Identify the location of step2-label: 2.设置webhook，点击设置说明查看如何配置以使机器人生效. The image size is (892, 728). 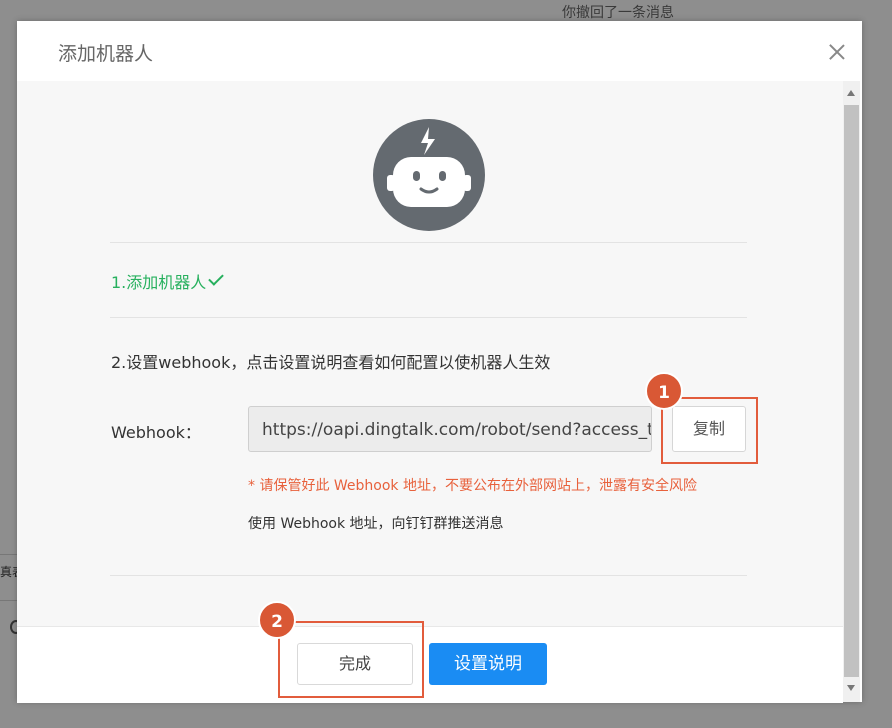
(331, 362).